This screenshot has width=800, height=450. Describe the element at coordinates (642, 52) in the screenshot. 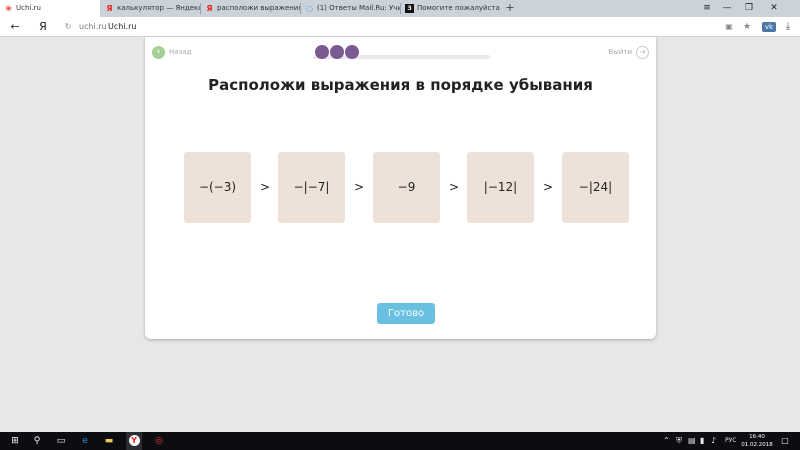

I see `exit-icon: ⇥` at that location.